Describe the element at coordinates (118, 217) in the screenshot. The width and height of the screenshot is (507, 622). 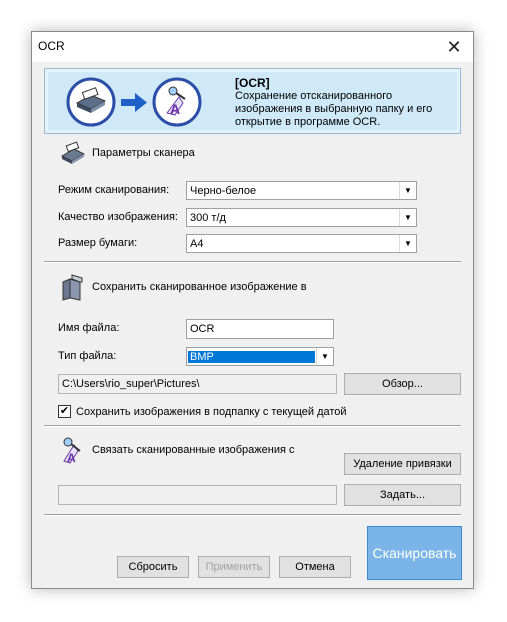
I see `image-quality-label: Качество изображения:` at that location.